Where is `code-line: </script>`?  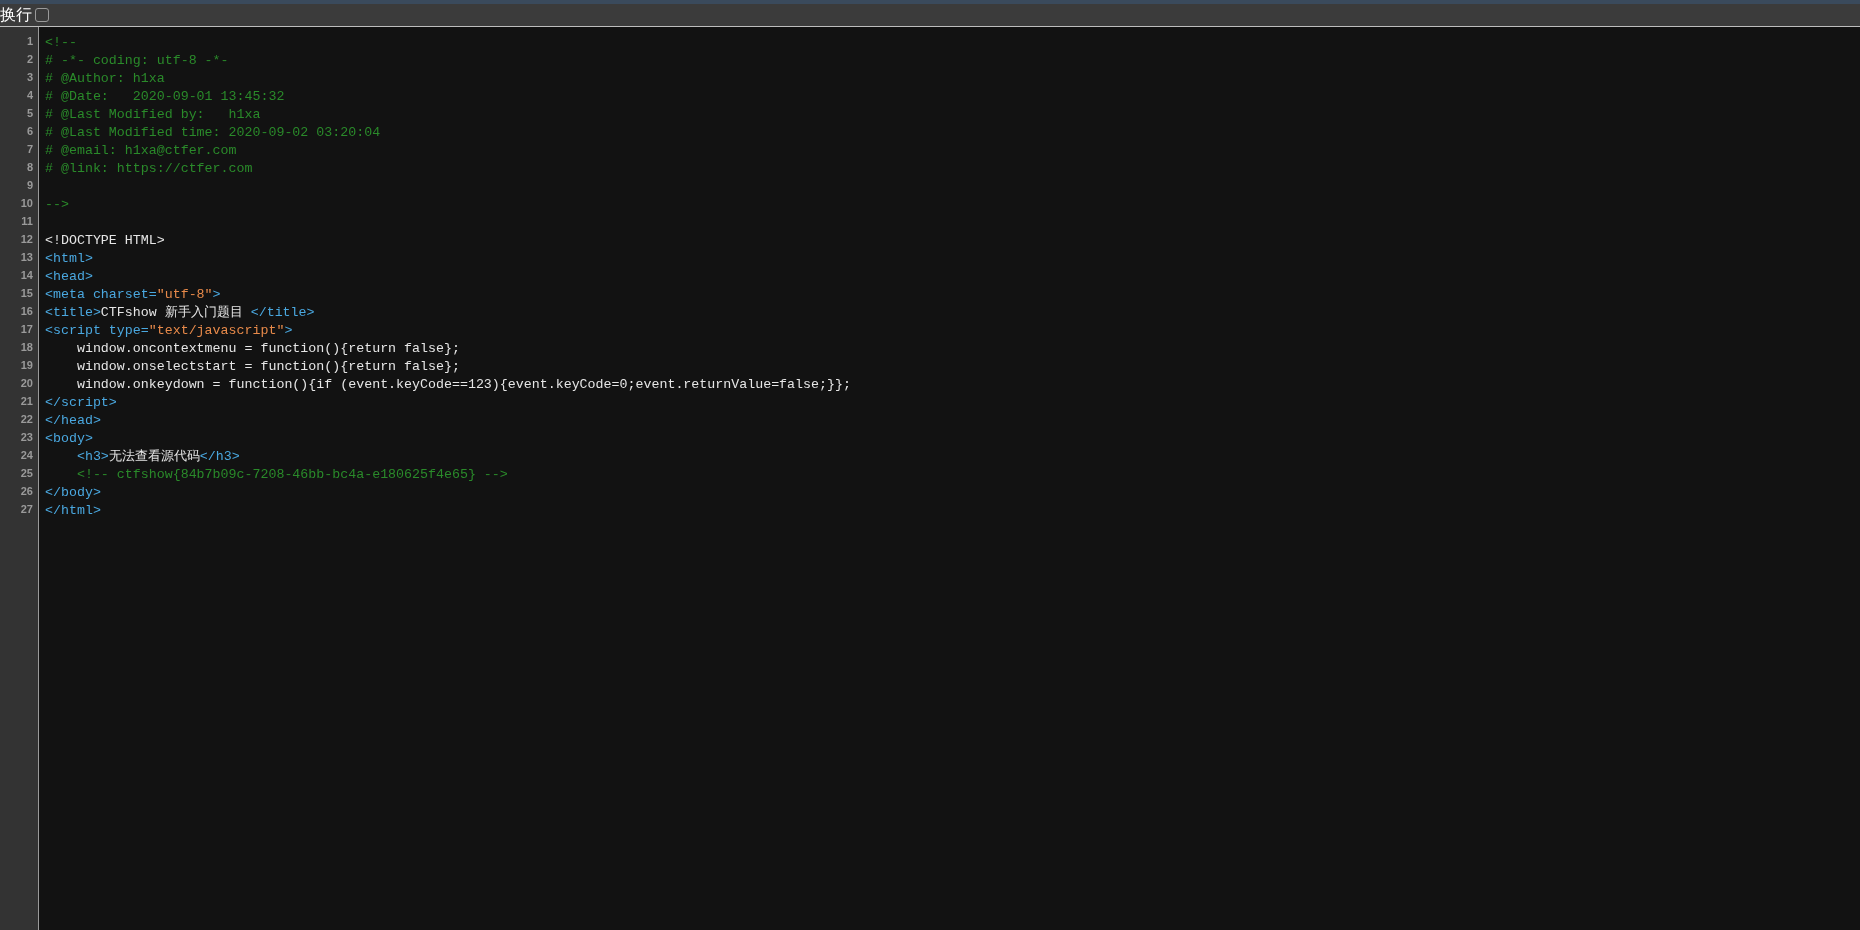 code-line: </script> is located at coordinates (81, 402).